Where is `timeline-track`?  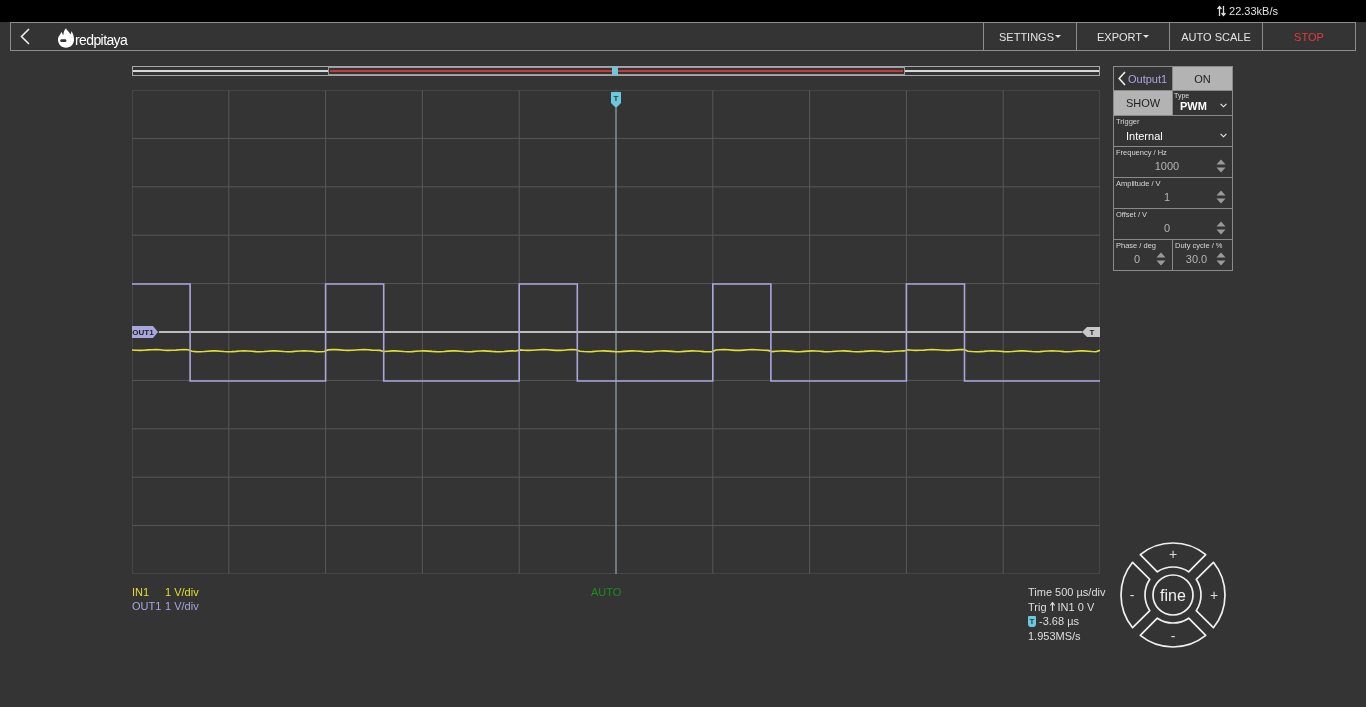
timeline-track is located at coordinates (616, 71).